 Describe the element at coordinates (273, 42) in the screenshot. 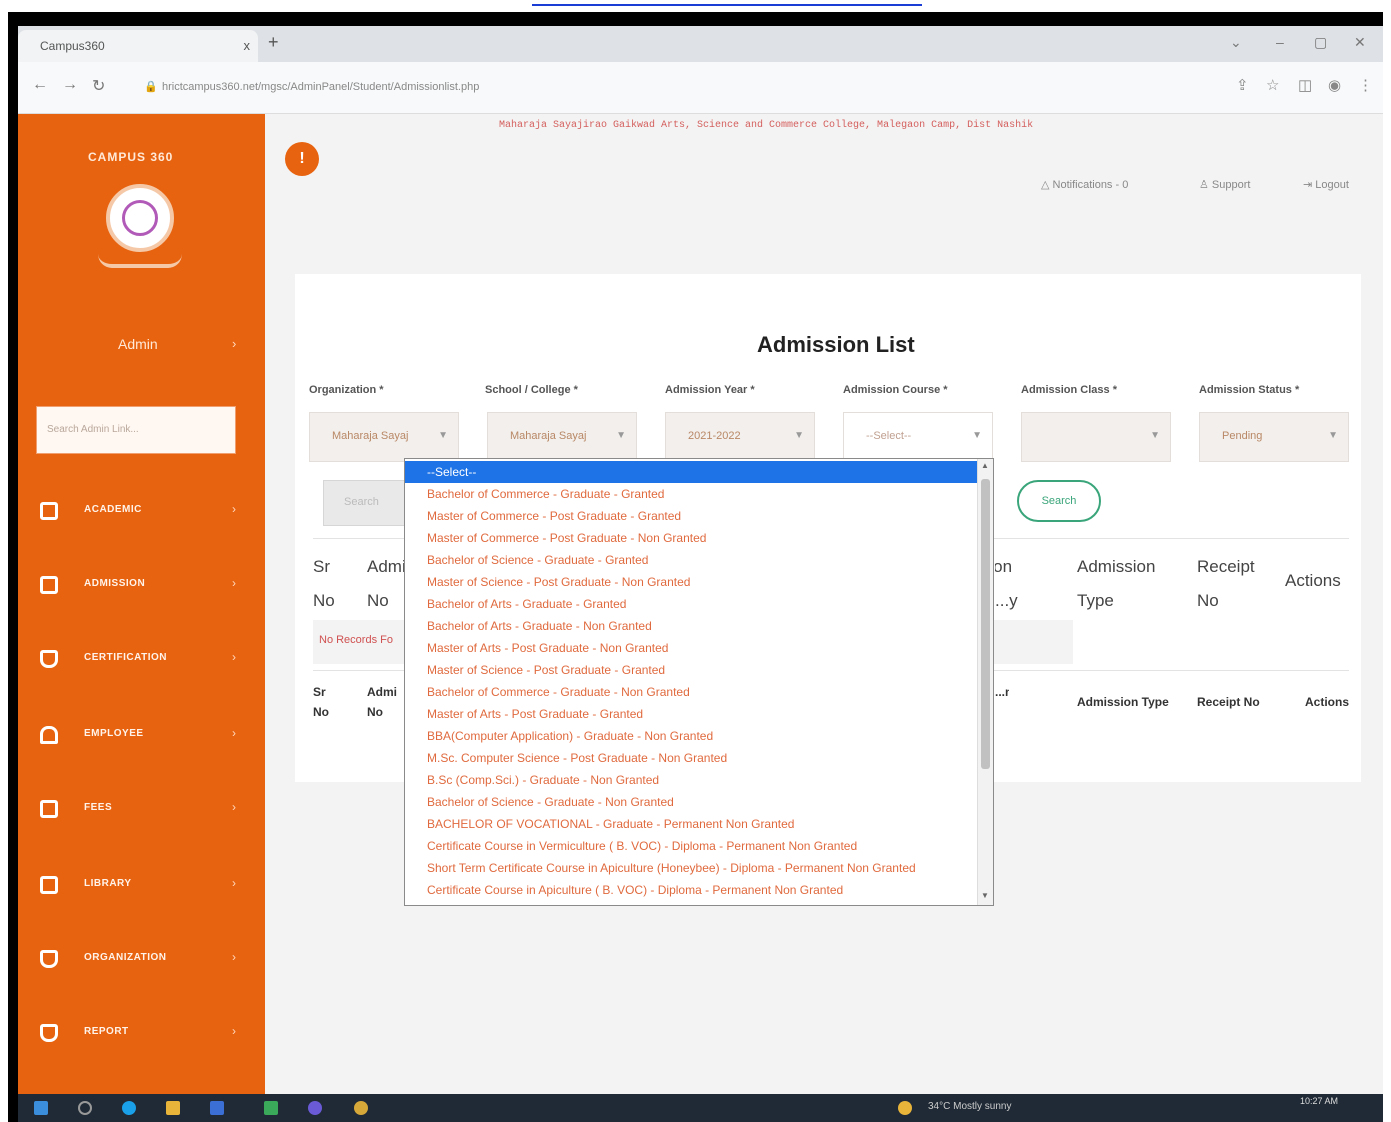

I see `new-tab-icon: +` at that location.